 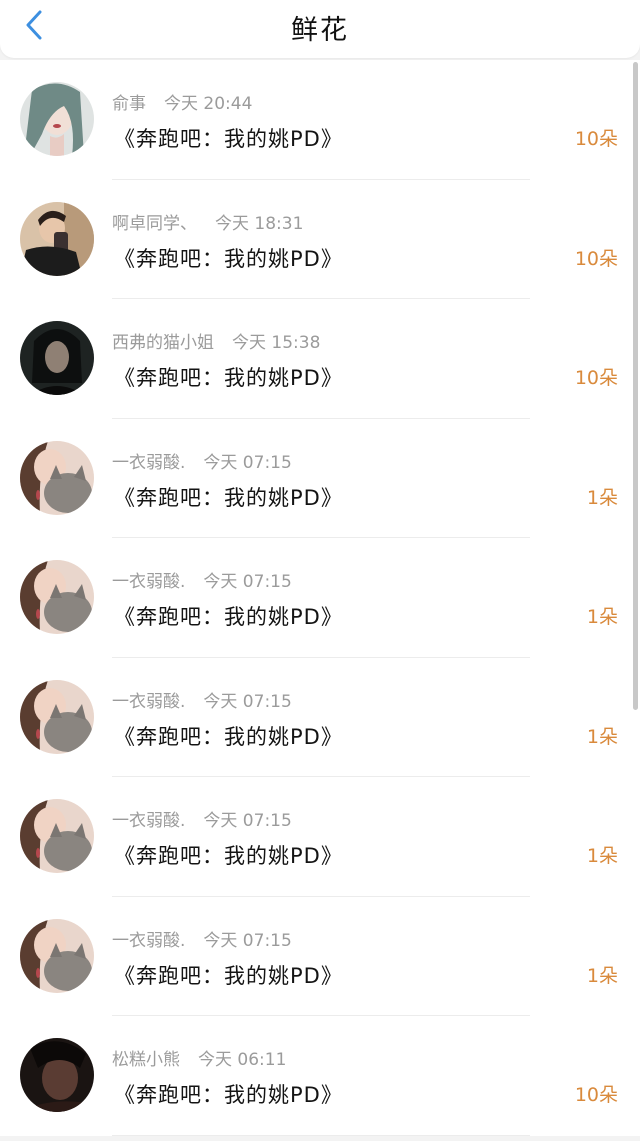 What do you see at coordinates (57, 358) in the screenshot?
I see `dark-hair-man-avatar-icon` at bounding box center [57, 358].